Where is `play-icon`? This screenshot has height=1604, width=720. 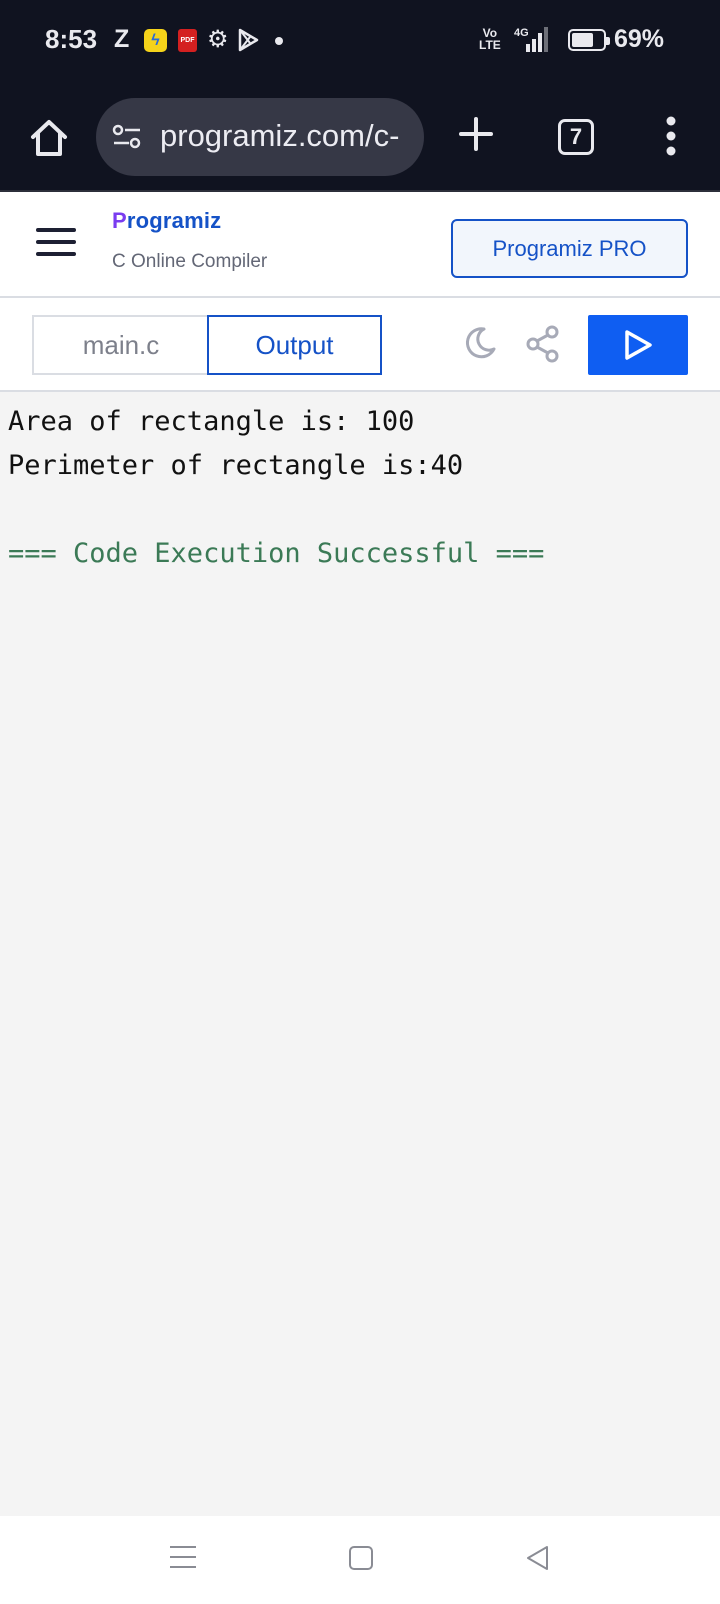 play-icon is located at coordinates (638, 345).